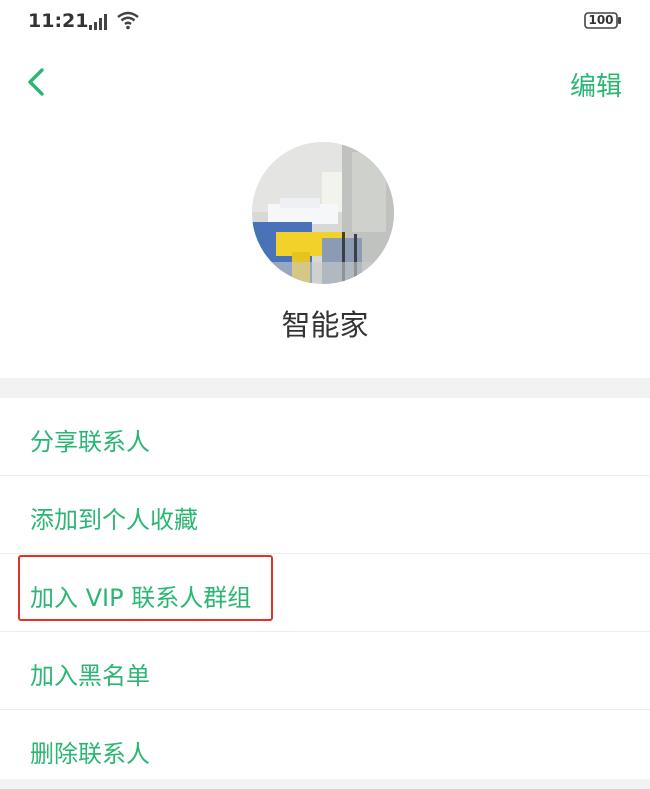  What do you see at coordinates (90, 754) in the screenshot?
I see `menu-item-label: 删除联系人` at bounding box center [90, 754].